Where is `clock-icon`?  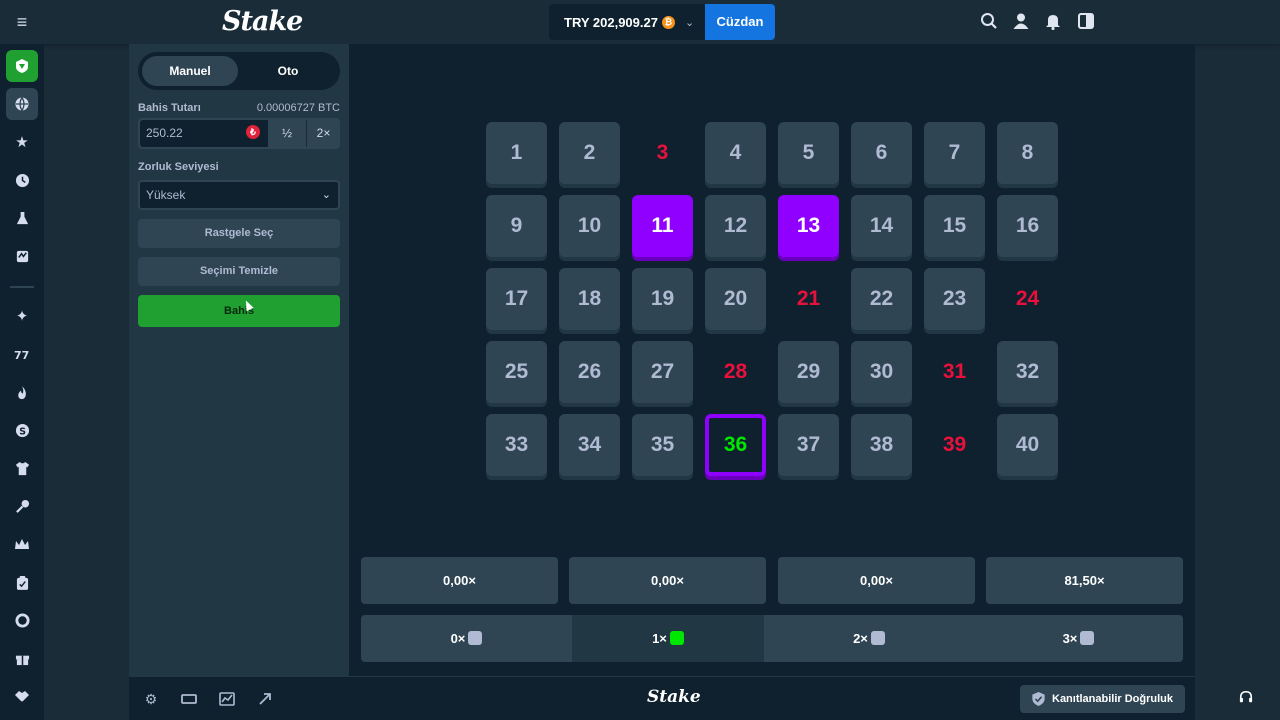
clock-icon is located at coordinates (22, 180).